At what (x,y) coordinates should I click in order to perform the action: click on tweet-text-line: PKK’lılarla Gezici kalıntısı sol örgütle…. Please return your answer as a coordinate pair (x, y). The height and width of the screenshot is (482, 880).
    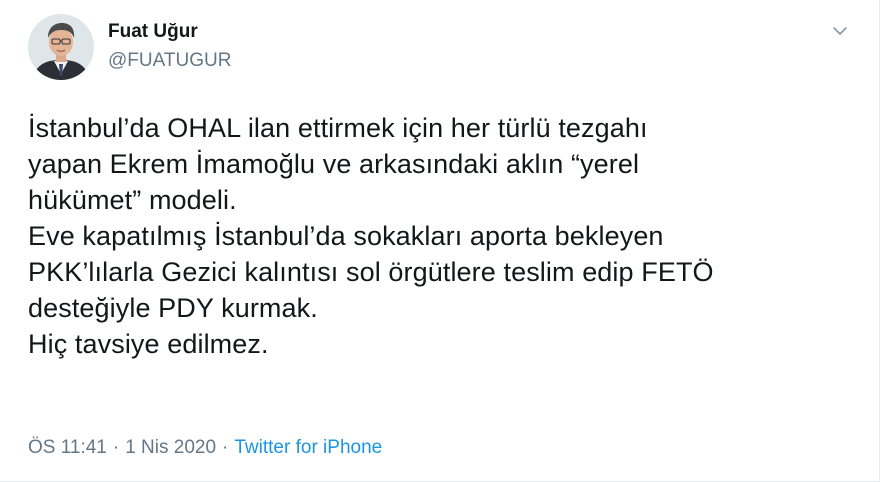
    Looking at the image, I should click on (371, 272).